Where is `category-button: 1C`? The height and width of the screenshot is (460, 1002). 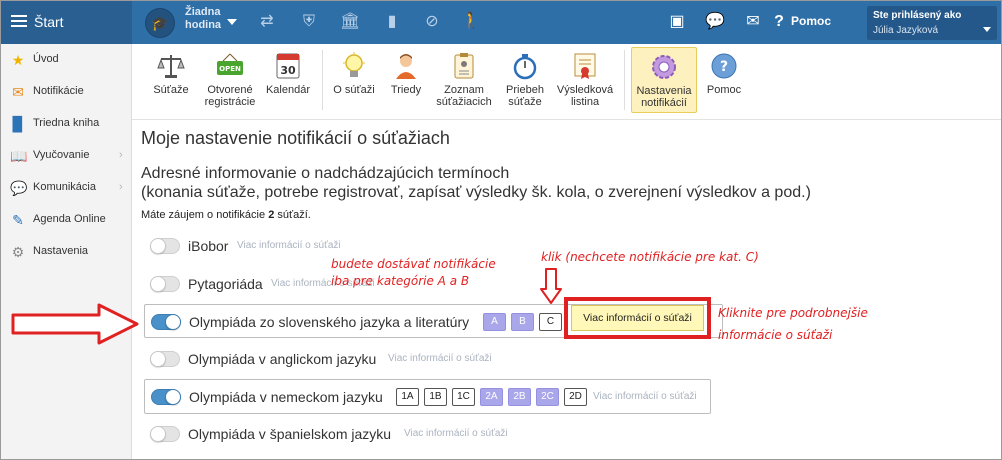 category-button: 1C is located at coordinates (463, 397).